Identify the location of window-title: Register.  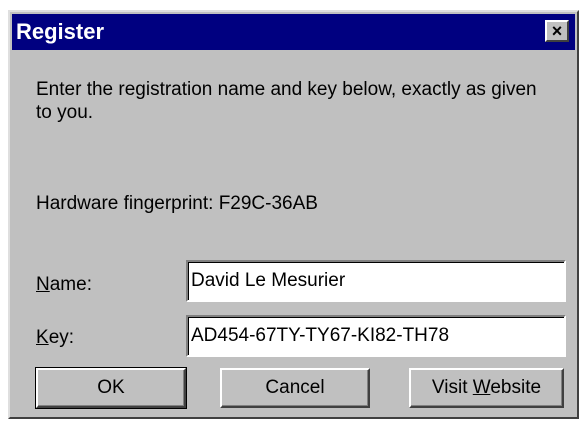
(60, 31).